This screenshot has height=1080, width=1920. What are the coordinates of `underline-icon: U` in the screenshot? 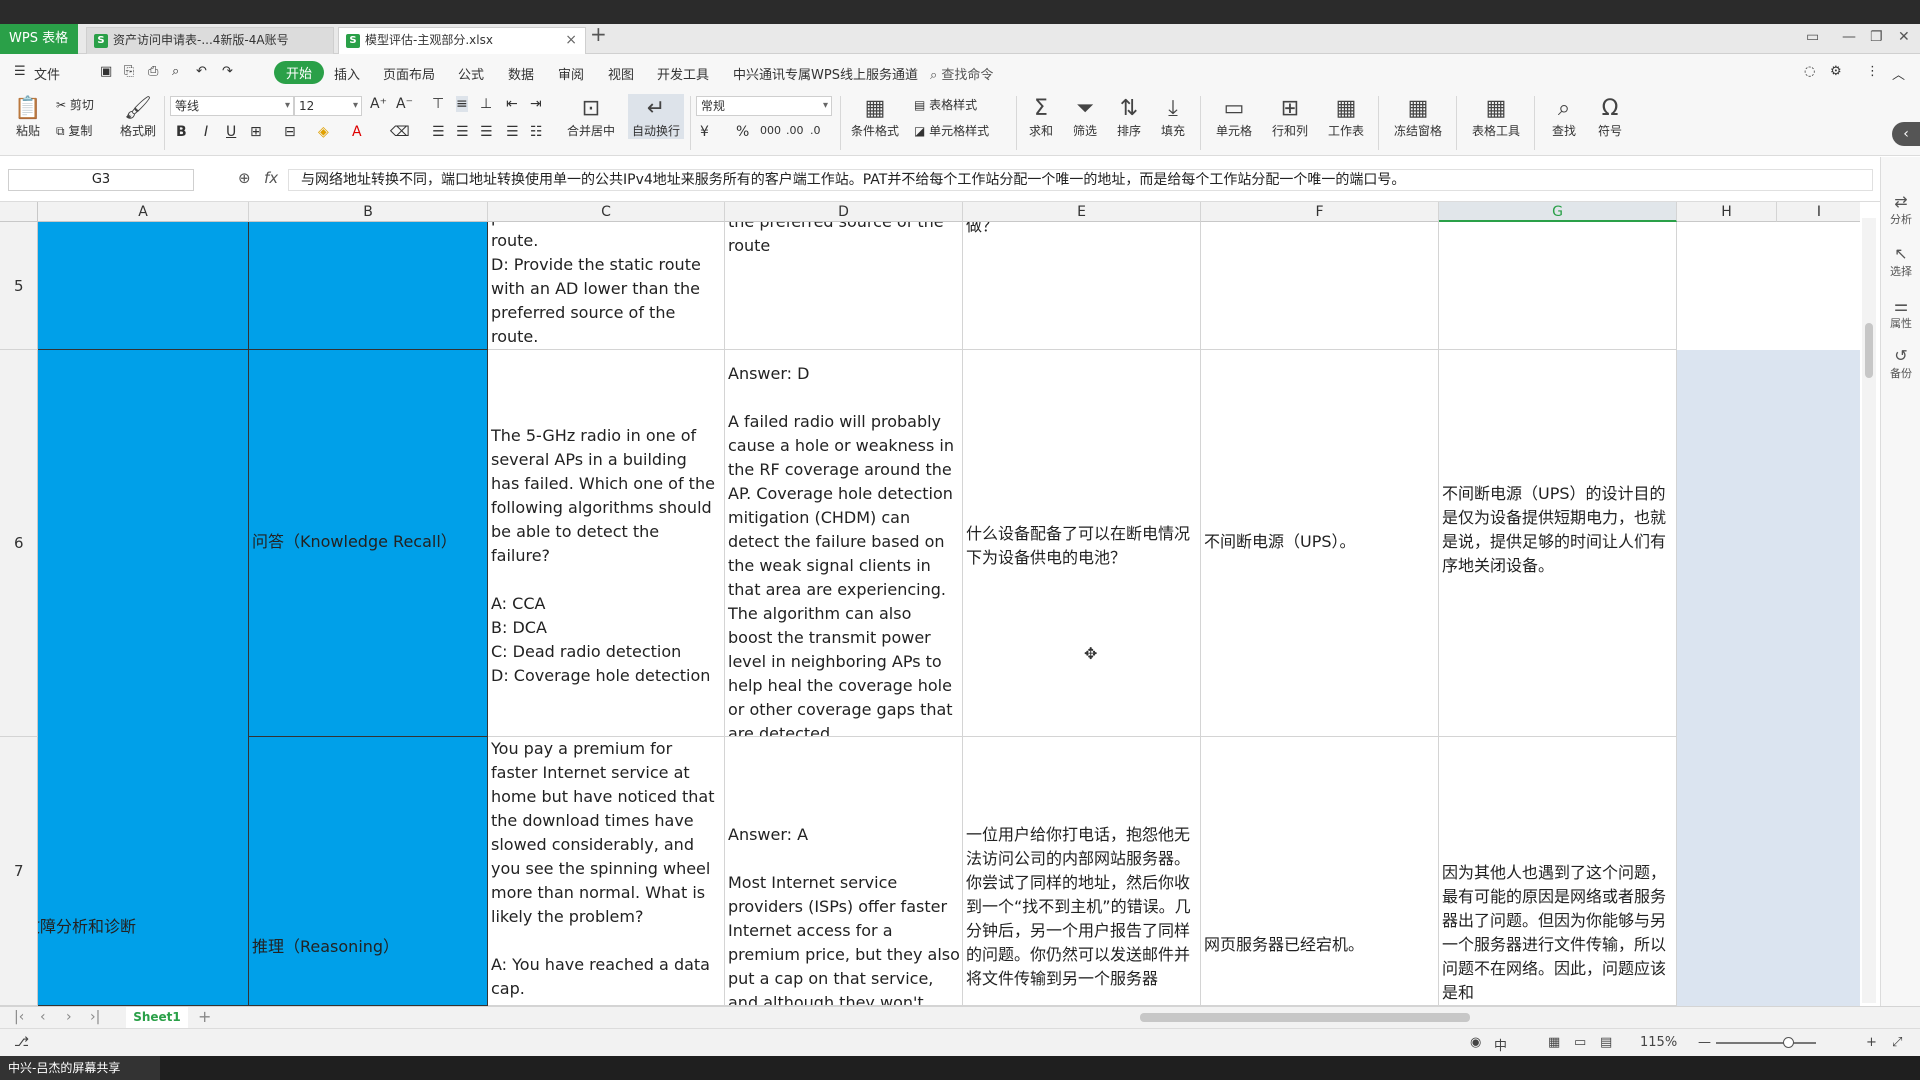 It's located at (231, 132).